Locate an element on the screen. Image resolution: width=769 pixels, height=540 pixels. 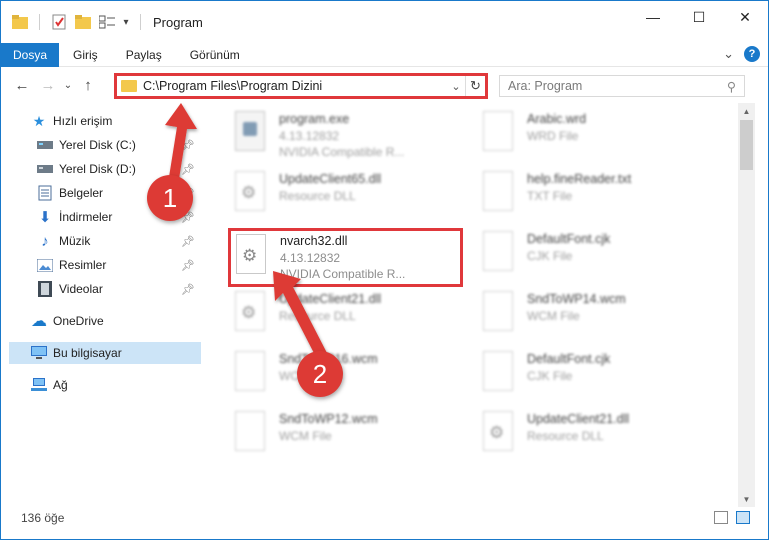
recent-locations-button: ⌄ is located at coordinates (68, 85).